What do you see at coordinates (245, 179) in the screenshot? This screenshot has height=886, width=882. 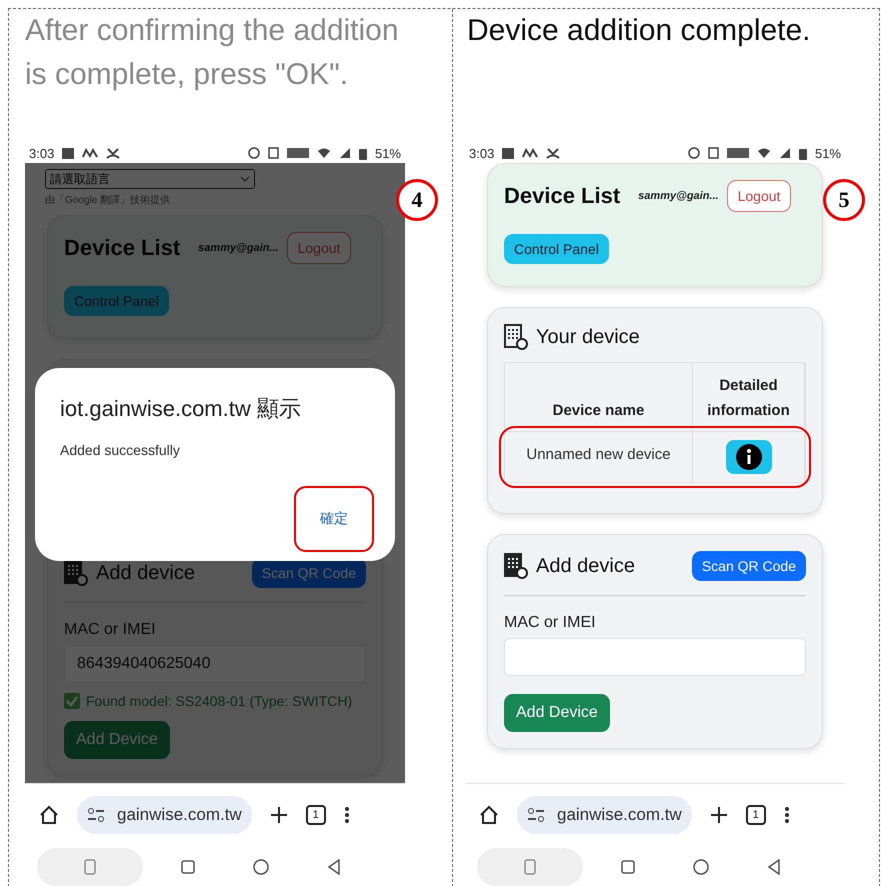 I see `caret-icon` at bounding box center [245, 179].